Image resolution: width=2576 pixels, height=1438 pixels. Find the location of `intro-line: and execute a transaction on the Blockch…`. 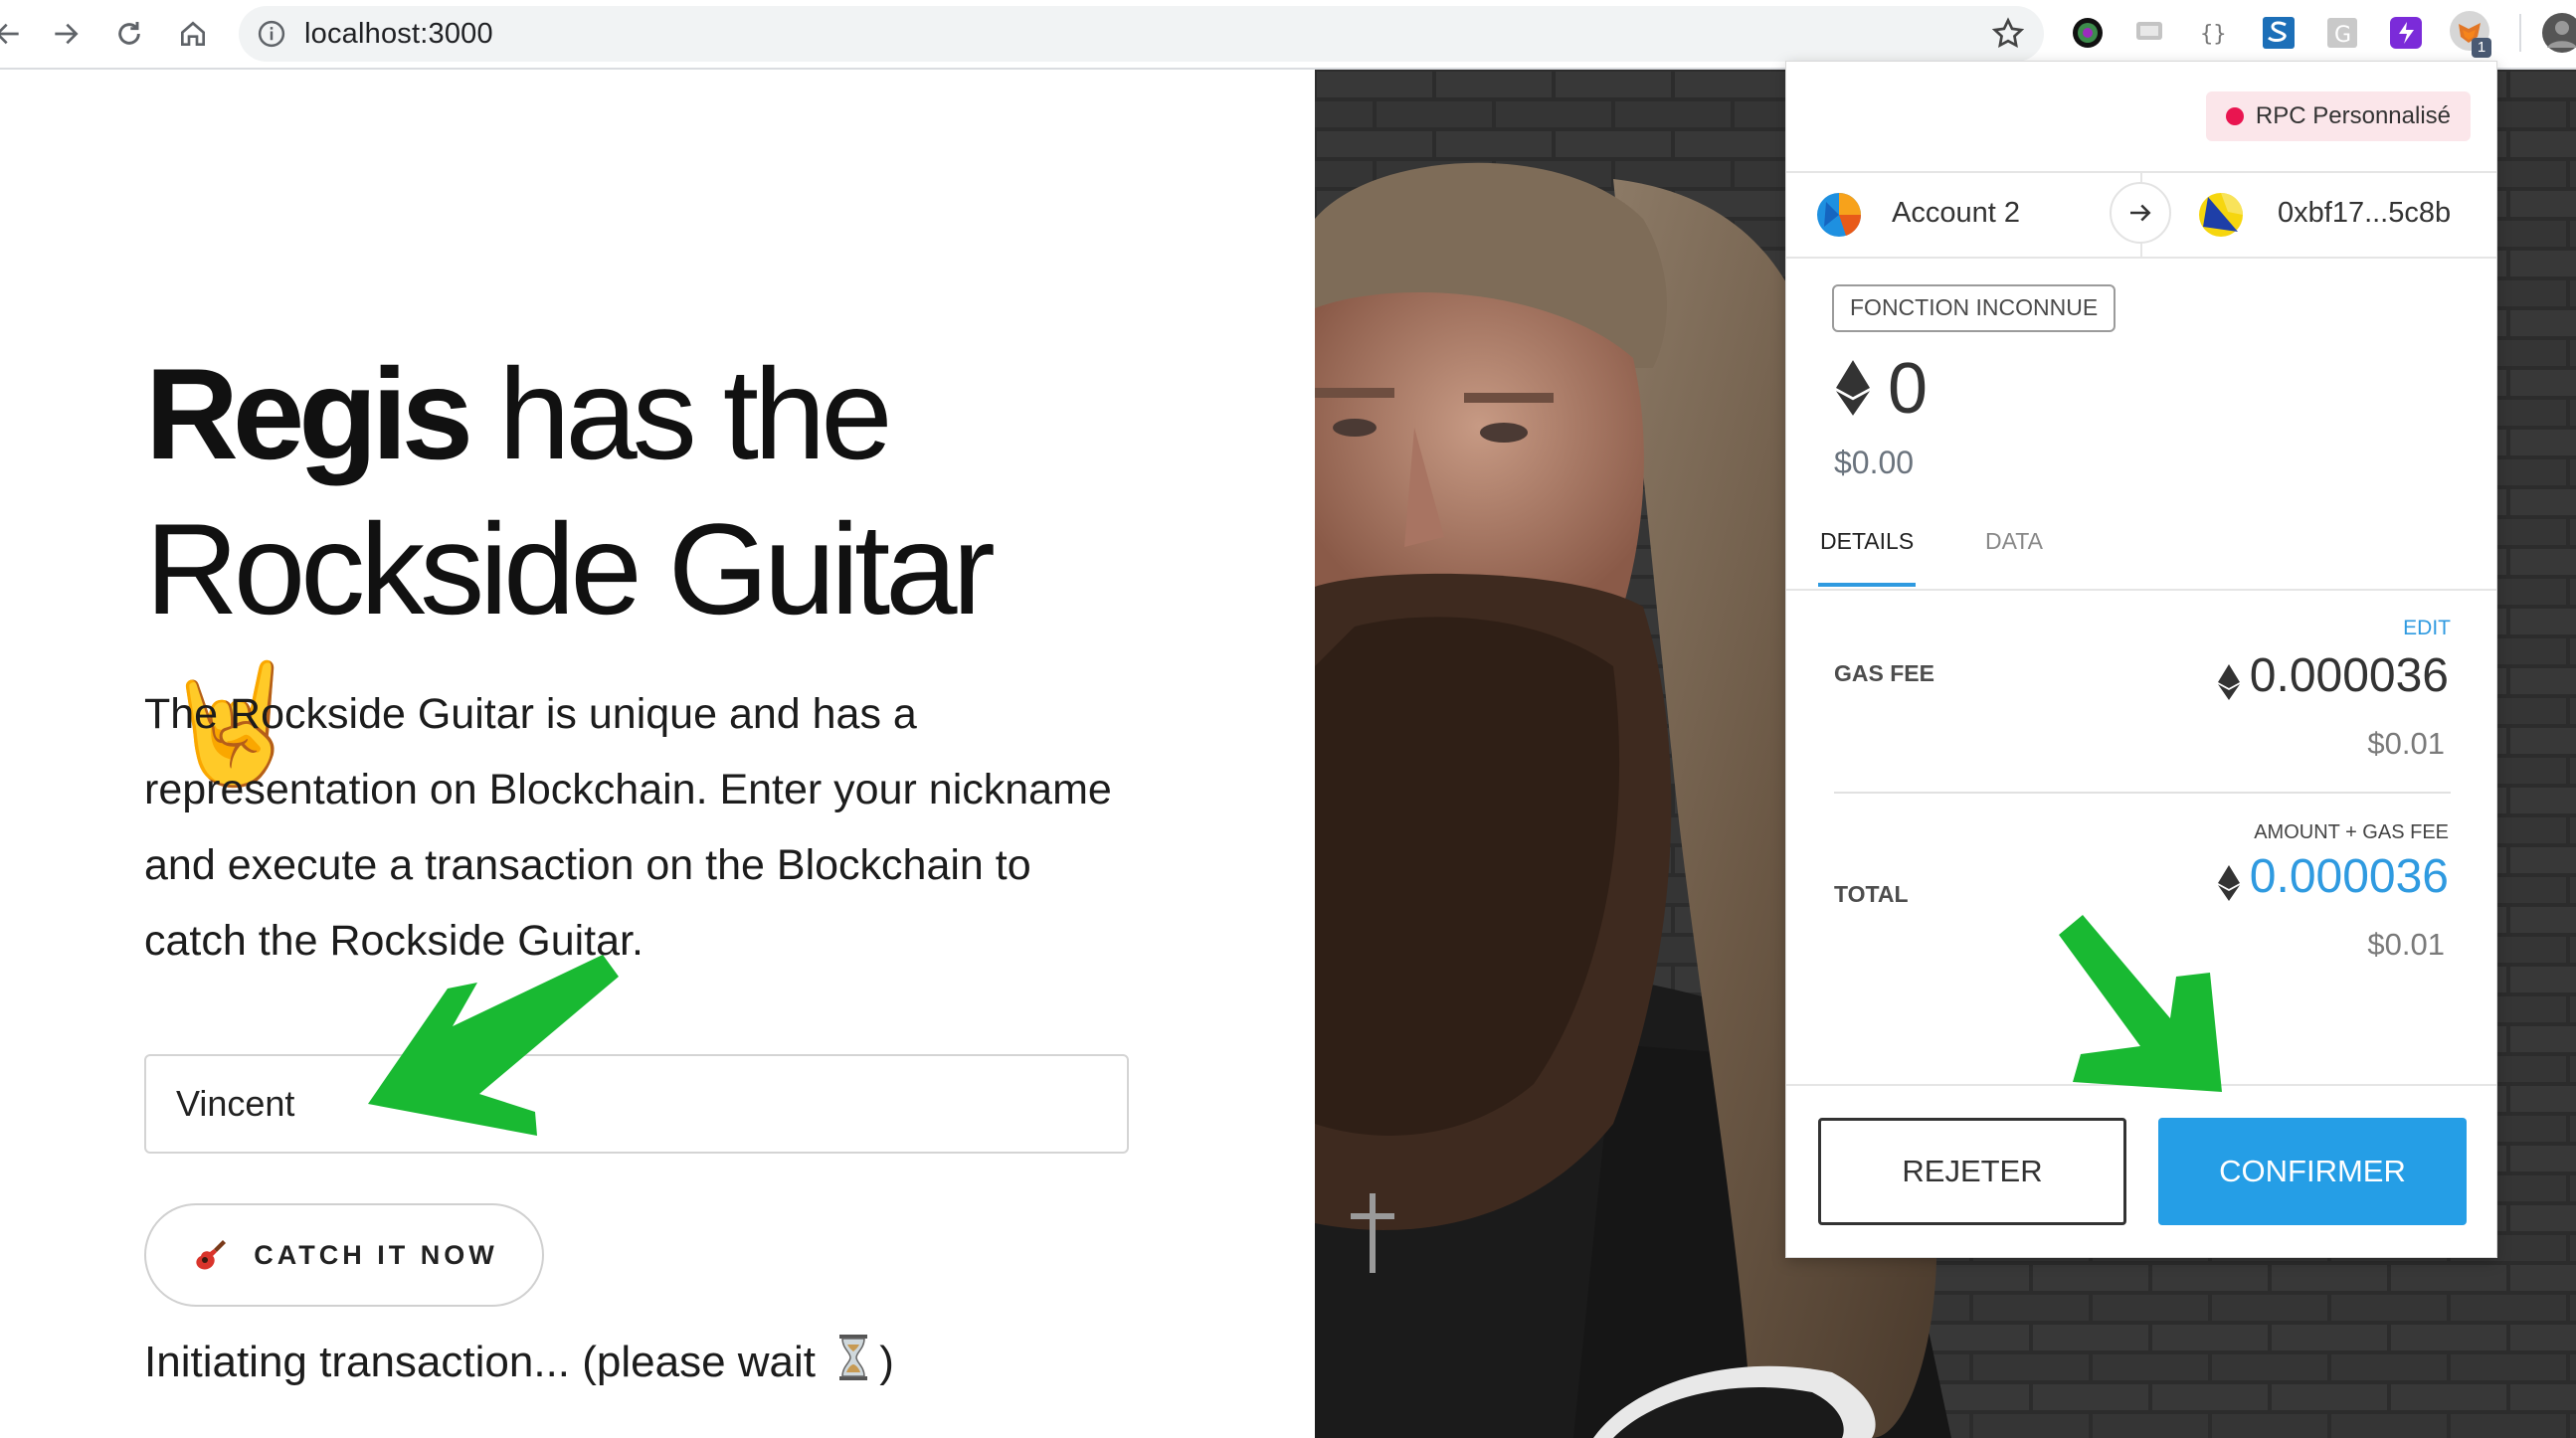

intro-line: and execute a transaction on the Blockch… is located at coordinates (587, 865).